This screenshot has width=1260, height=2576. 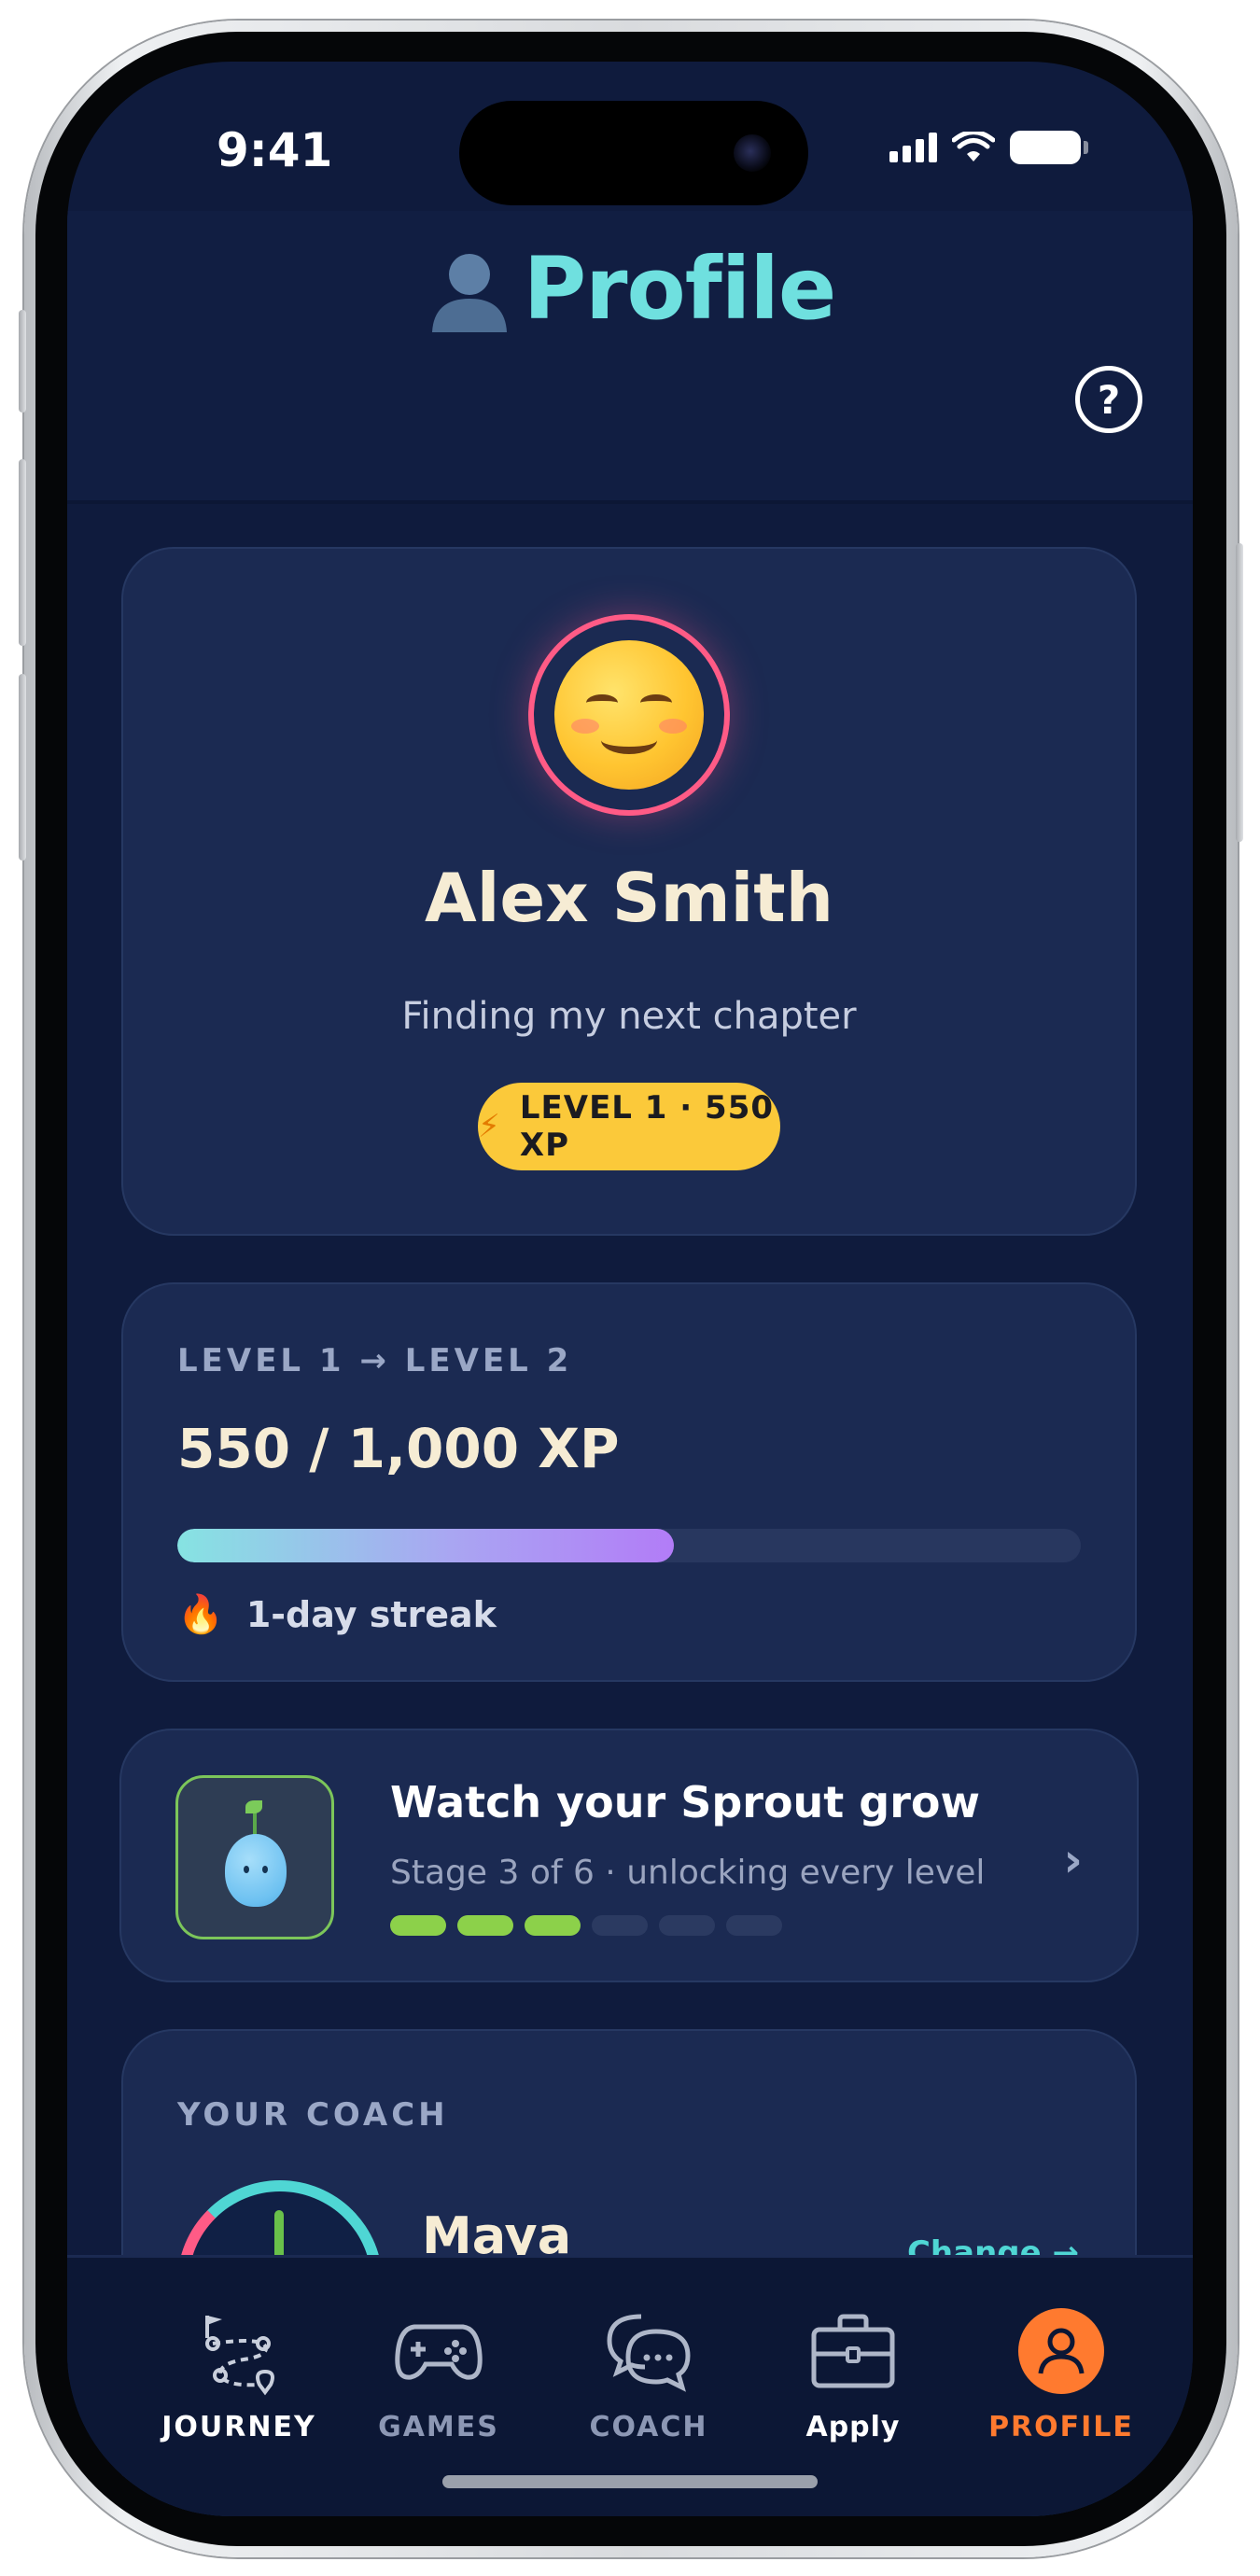 I want to click on sprout-stage-progress, so click(x=586, y=1925).